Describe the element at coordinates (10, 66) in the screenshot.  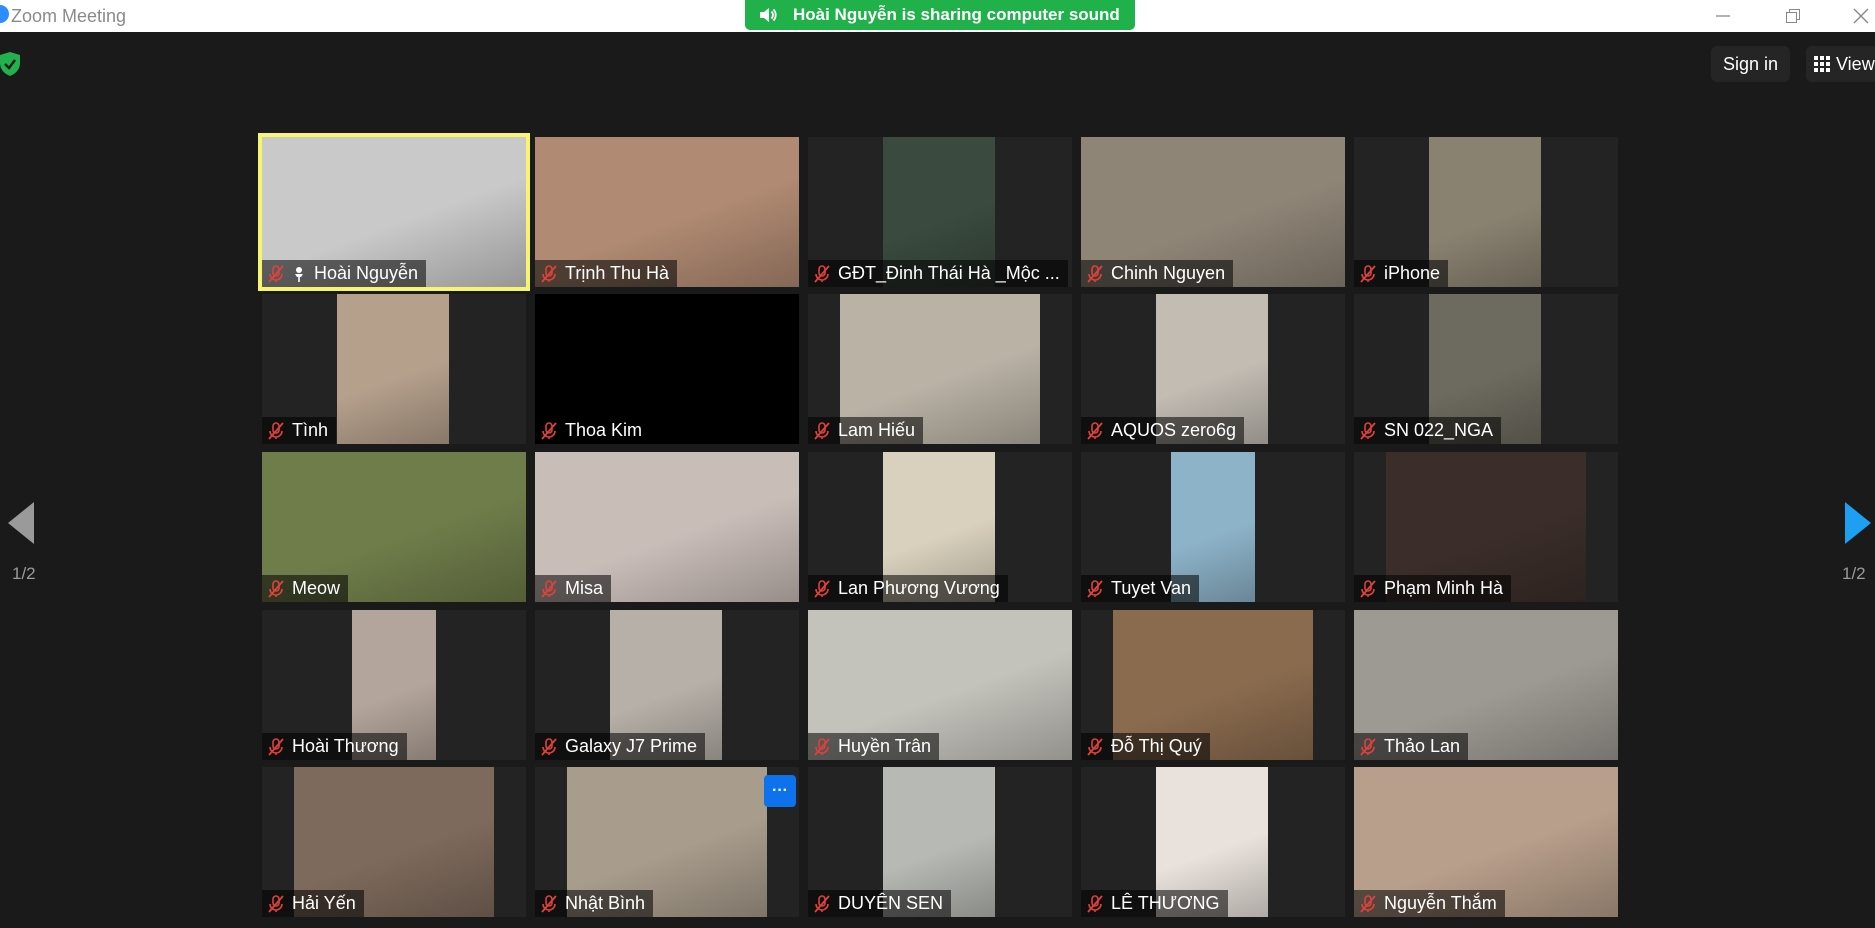
I see `encryption-shield-icon` at that location.